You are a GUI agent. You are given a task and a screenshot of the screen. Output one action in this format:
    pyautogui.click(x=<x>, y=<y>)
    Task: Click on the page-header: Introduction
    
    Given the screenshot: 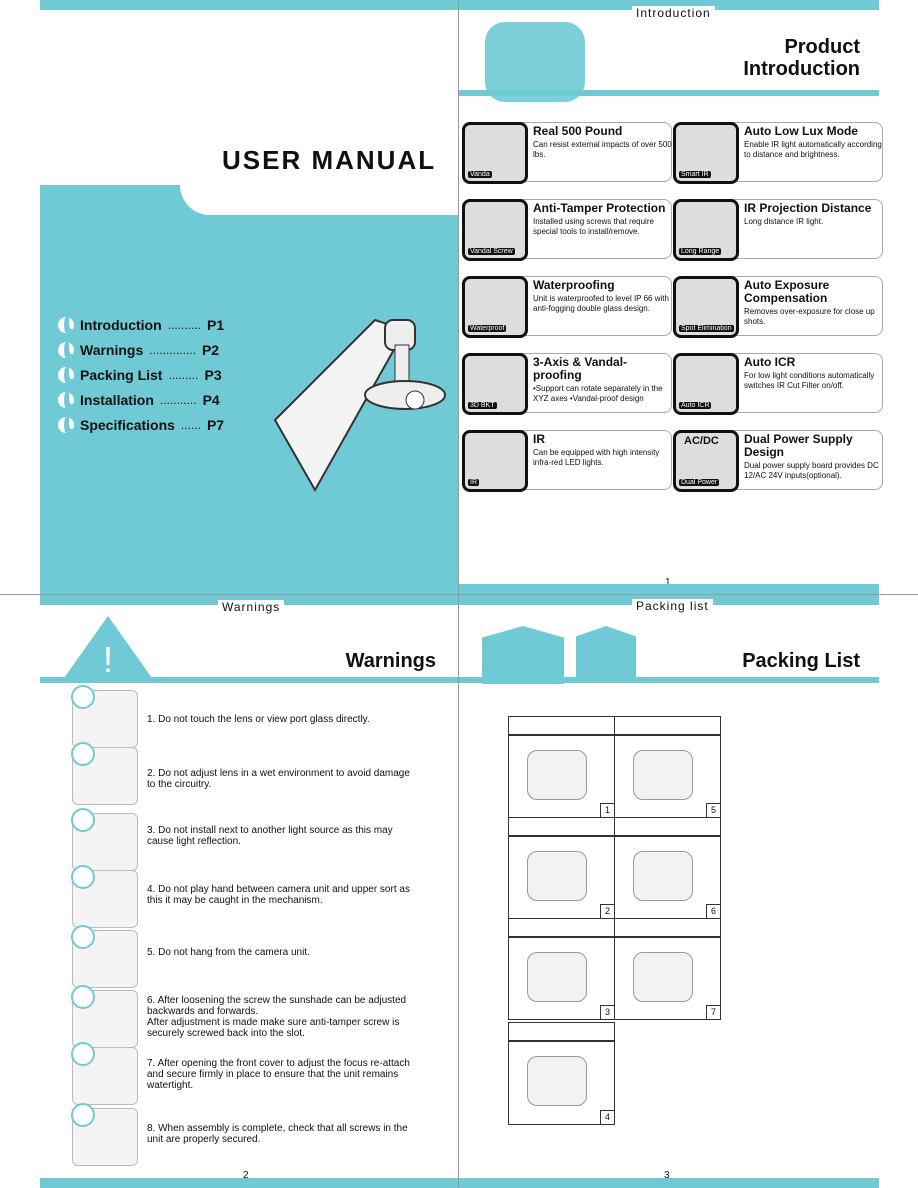 What is the action you would take?
    pyautogui.click(x=673, y=13)
    